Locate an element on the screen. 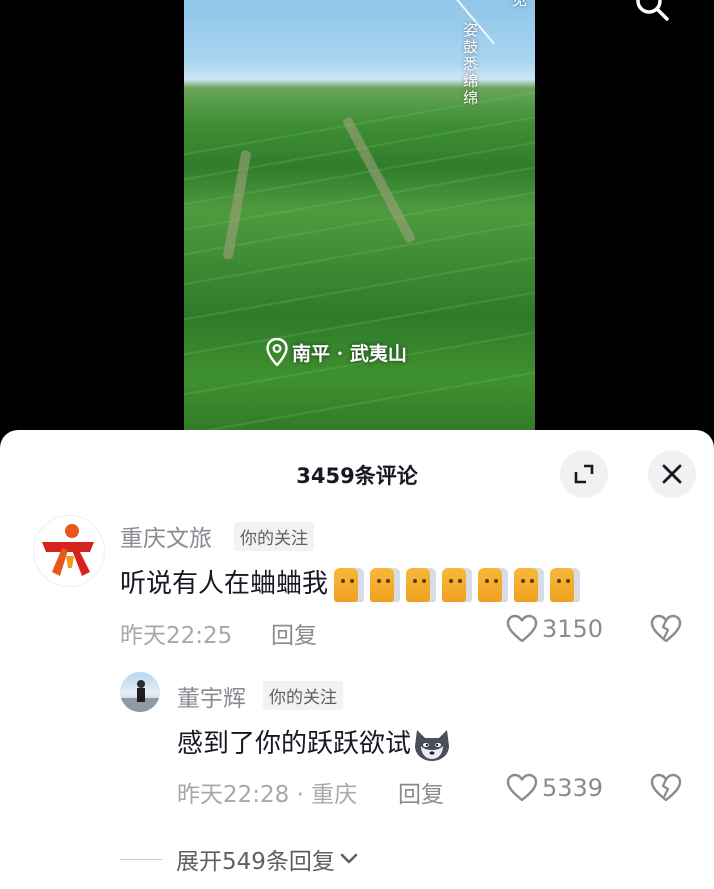  like-button: 5339 is located at coordinates (554, 788).